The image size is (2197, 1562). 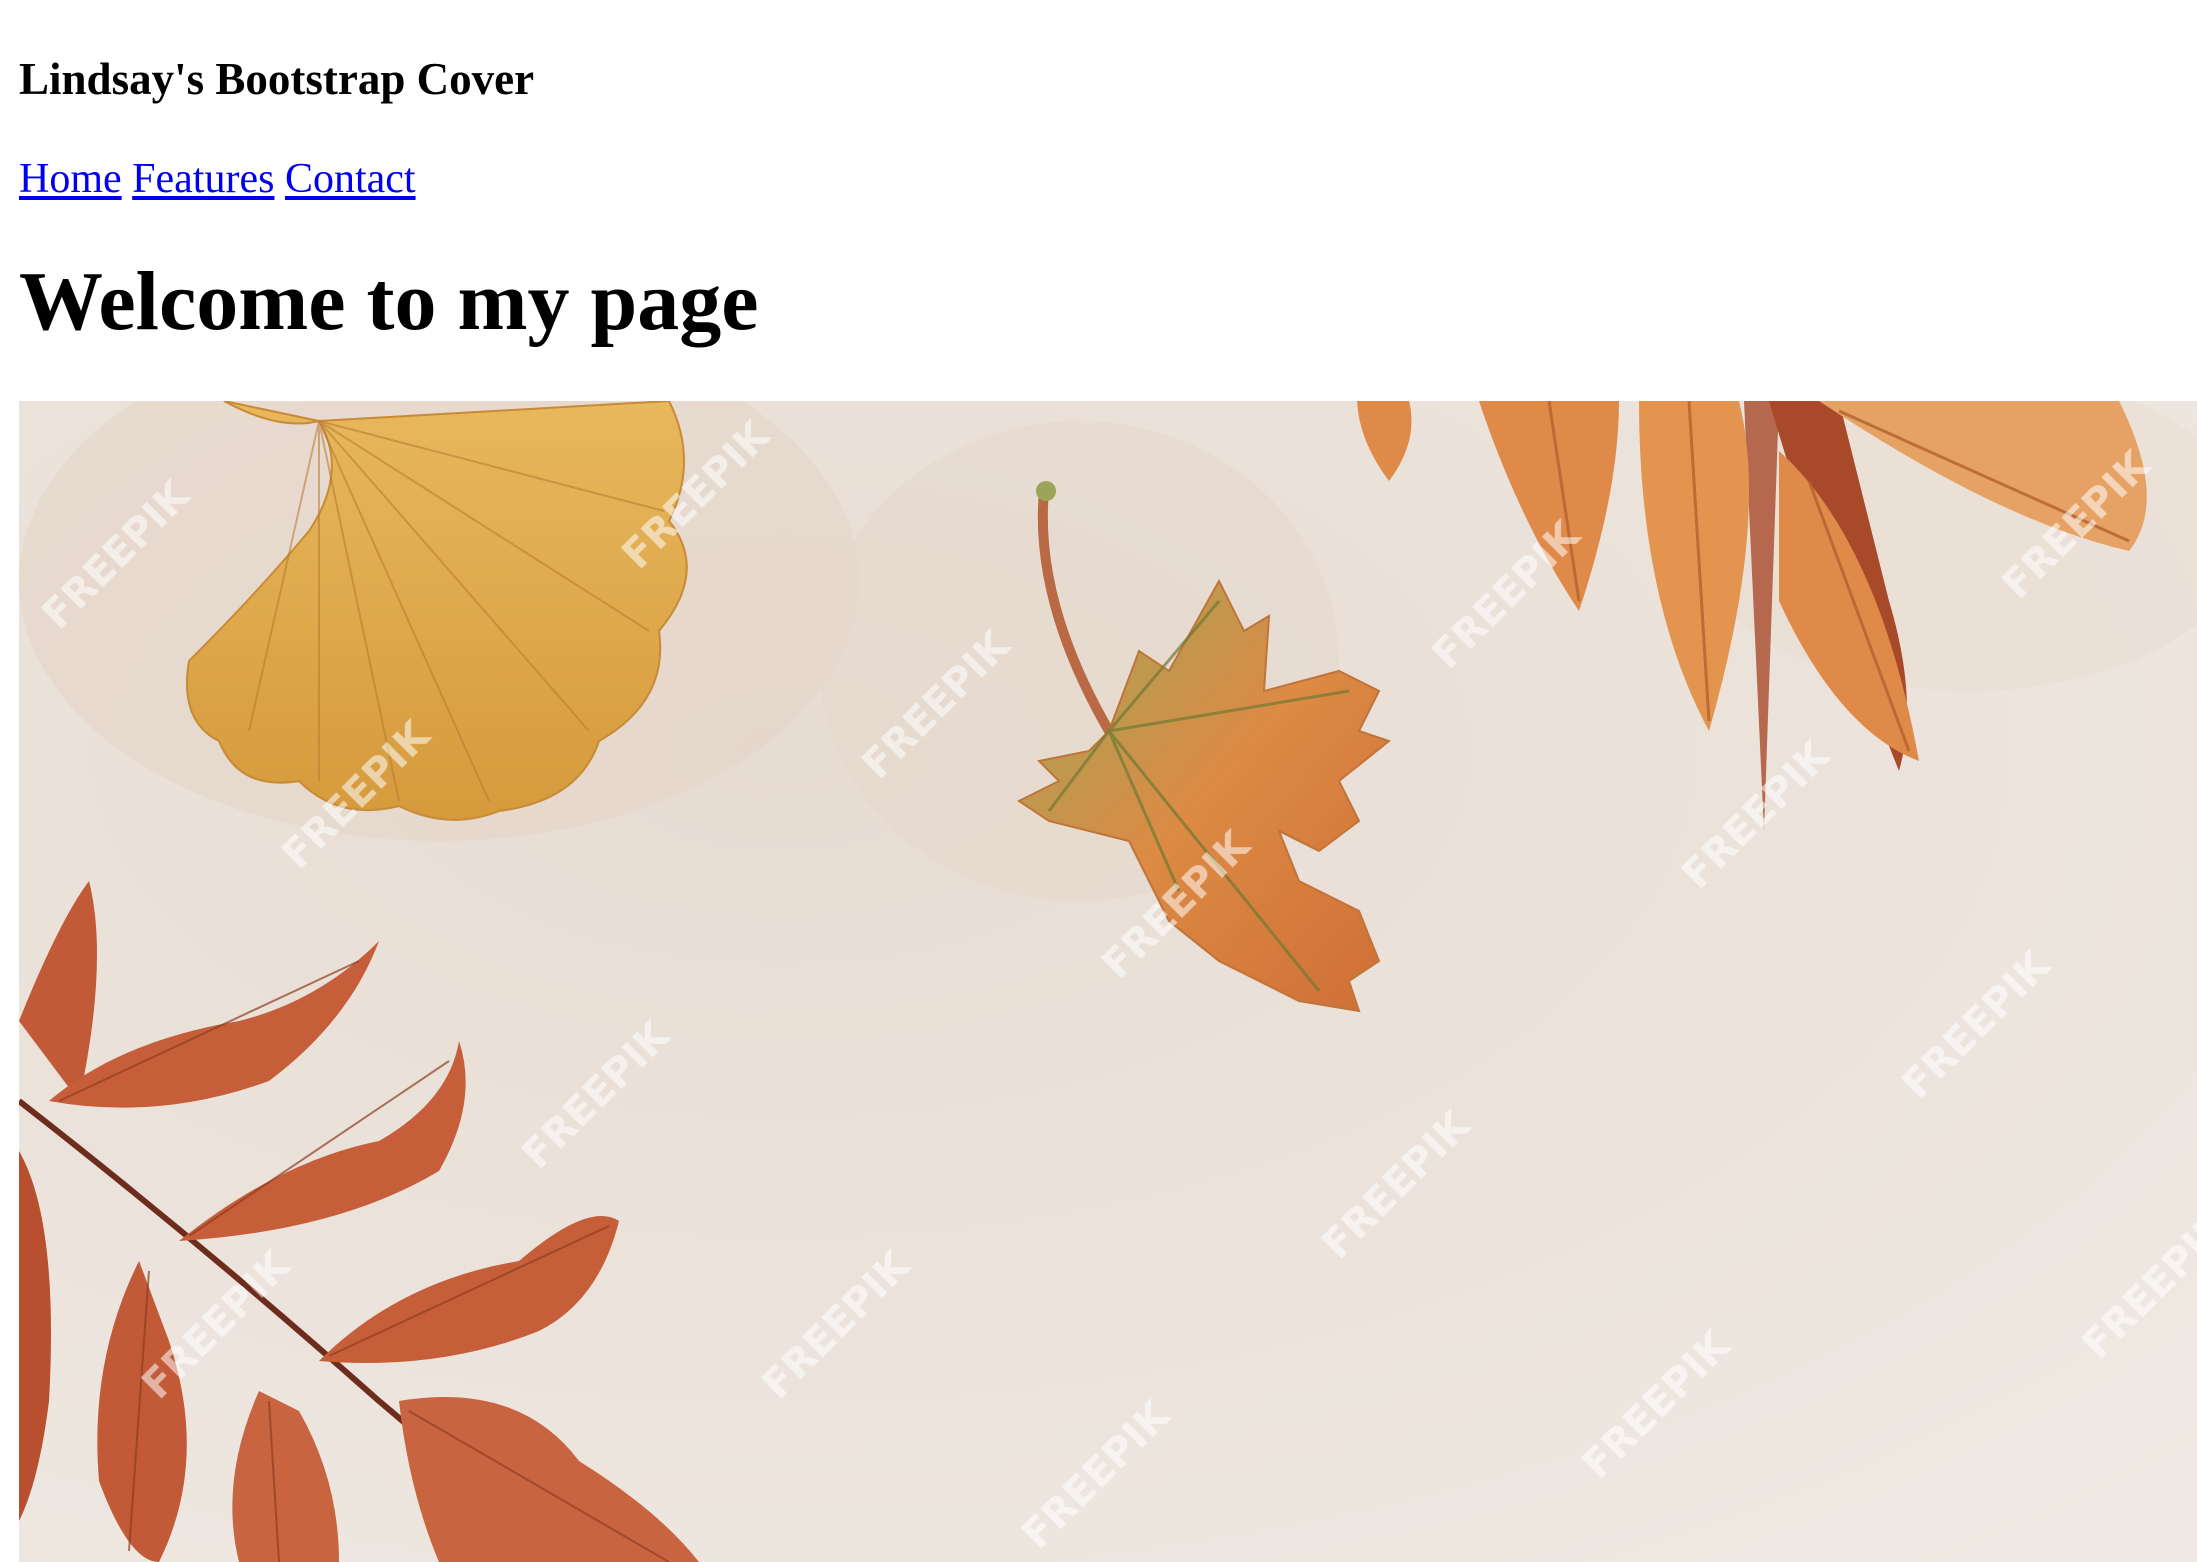 I want to click on page-heading: Welcome to my page, so click(x=389, y=301).